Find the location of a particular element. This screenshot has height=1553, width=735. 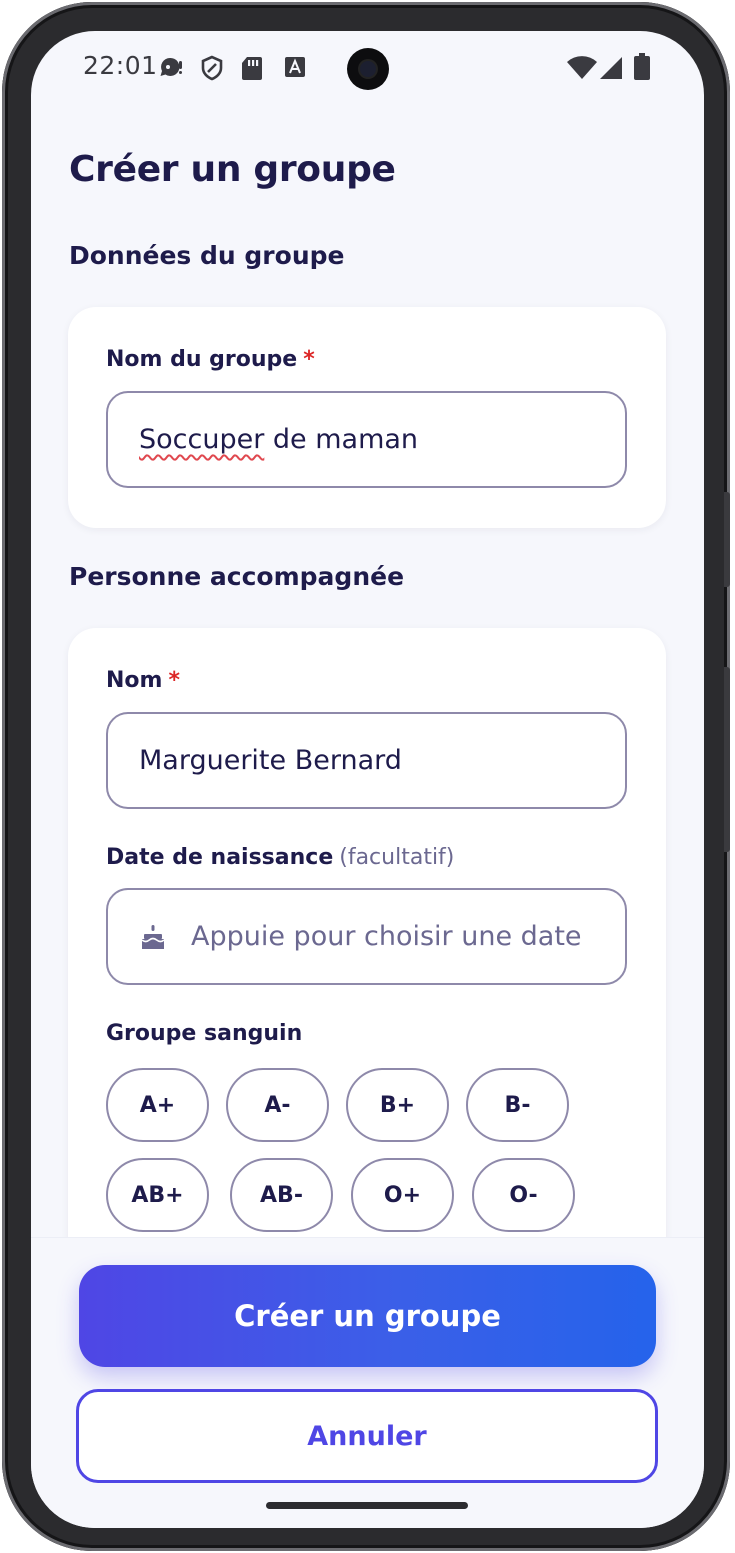

birthdate-input: Appuie pour choisir une date is located at coordinates (366, 936).